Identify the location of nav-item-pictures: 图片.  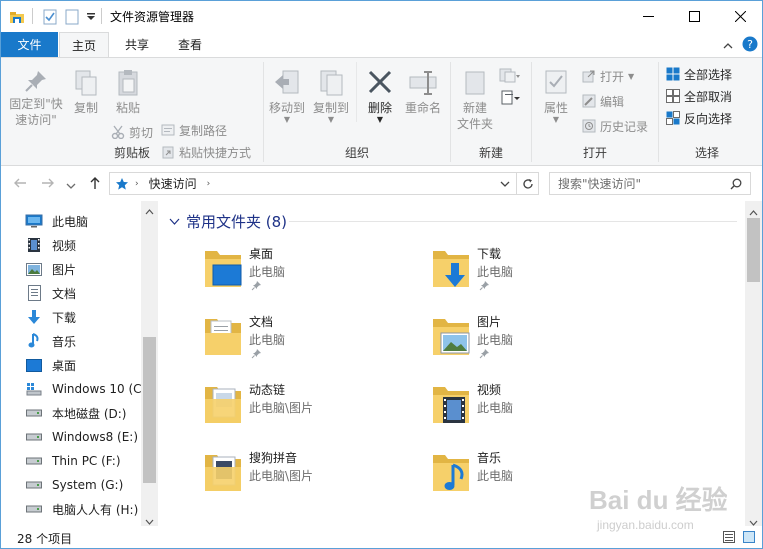
(50, 269).